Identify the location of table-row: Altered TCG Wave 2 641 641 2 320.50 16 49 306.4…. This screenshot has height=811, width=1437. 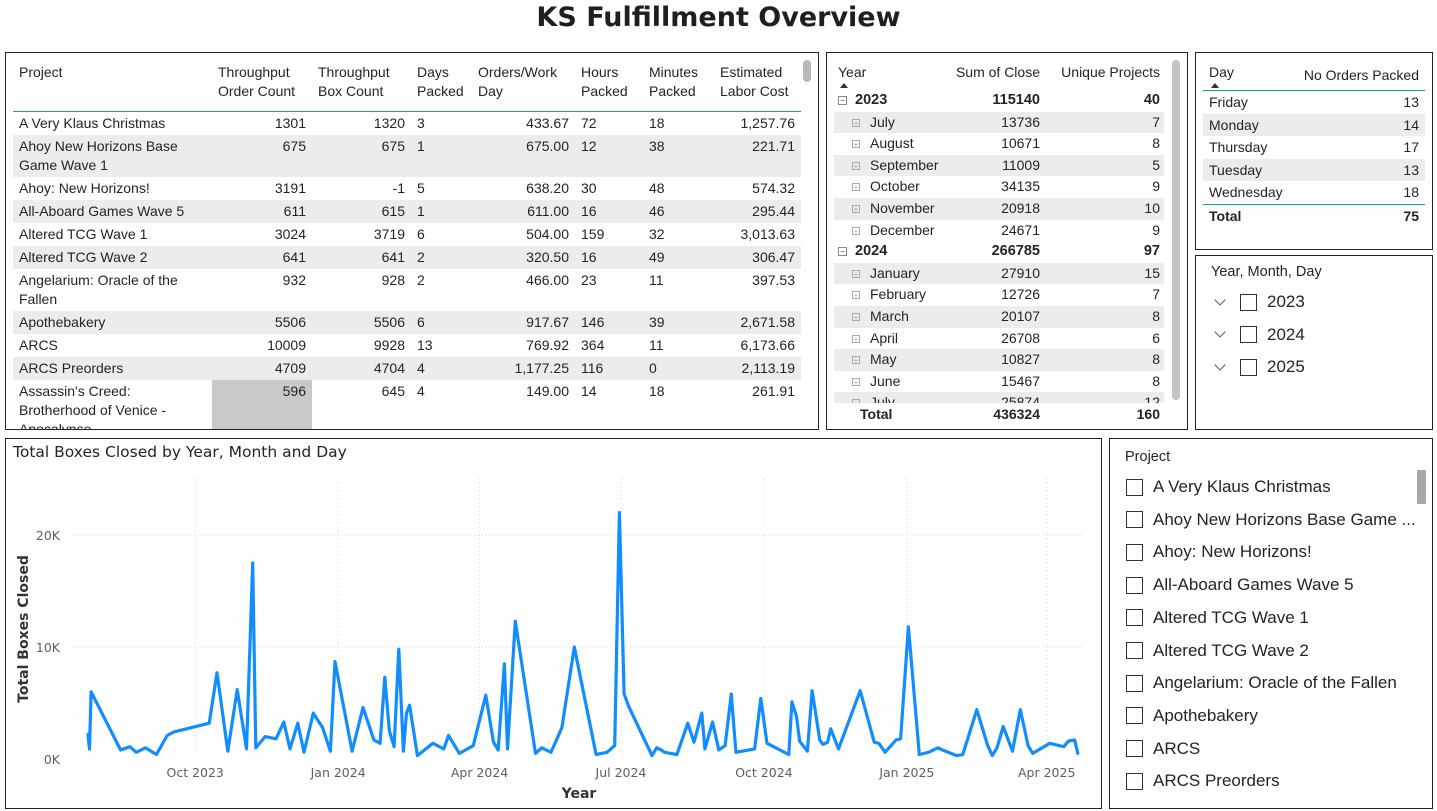
(407, 257).